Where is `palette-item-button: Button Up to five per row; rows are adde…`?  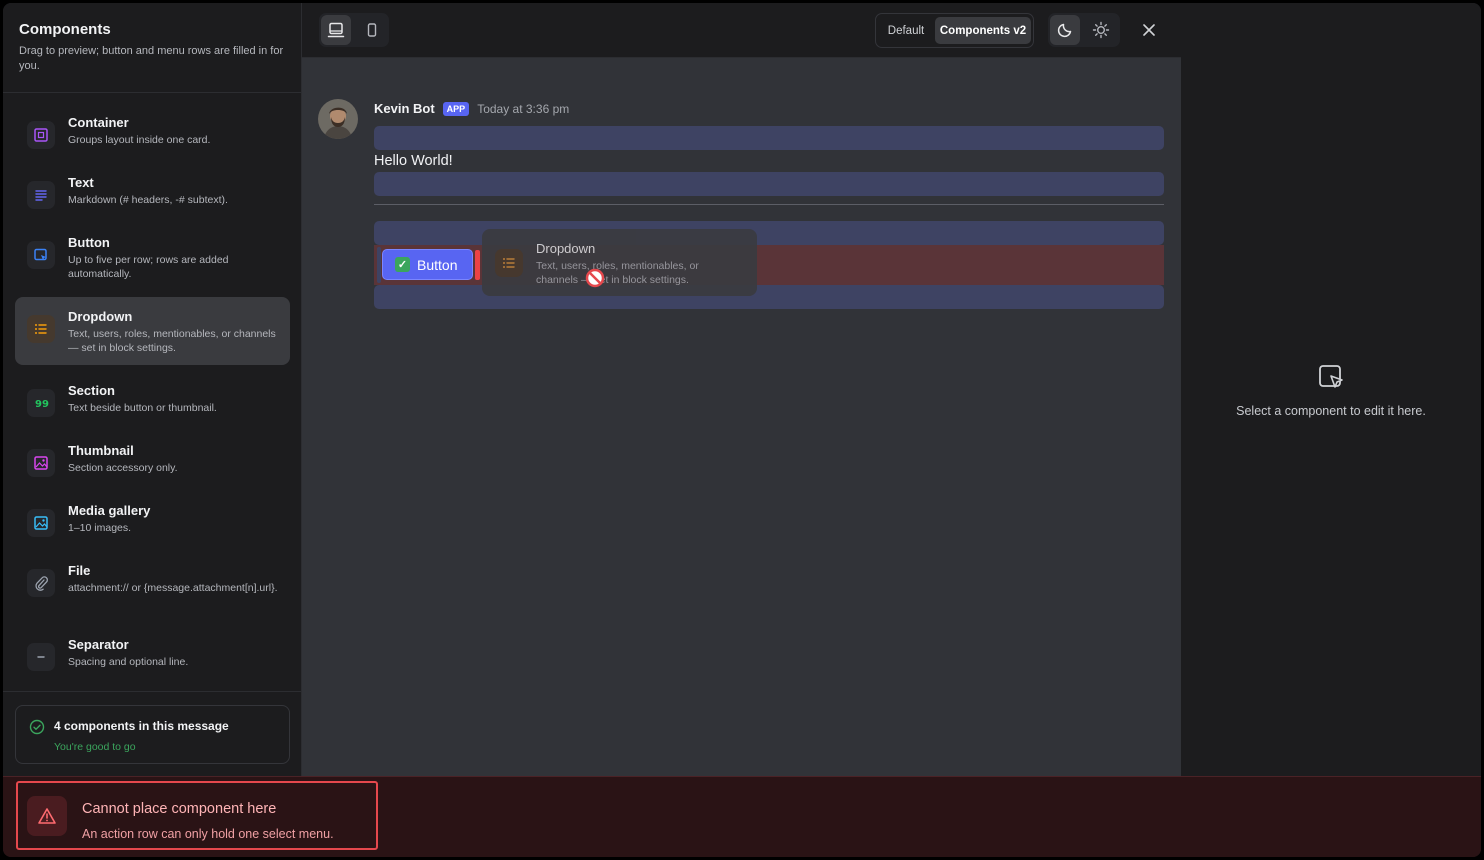 palette-item-button: Button Up to five per row; rows are adde… is located at coordinates (152, 260).